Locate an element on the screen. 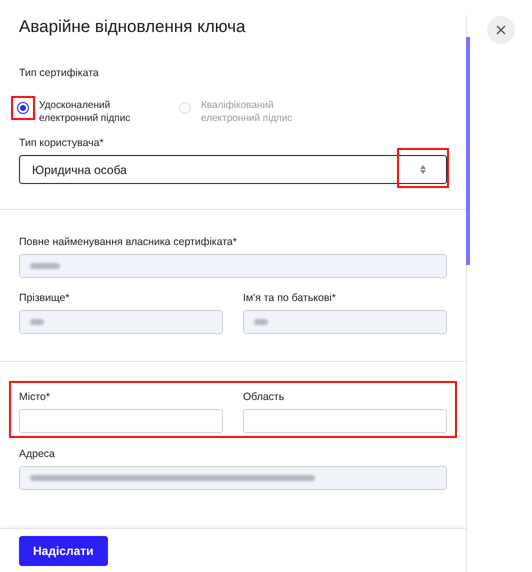 This screenshot has height=572, width=532. radio-label: Кваліфікований електронний підпис is located at coordinates (247, 112).